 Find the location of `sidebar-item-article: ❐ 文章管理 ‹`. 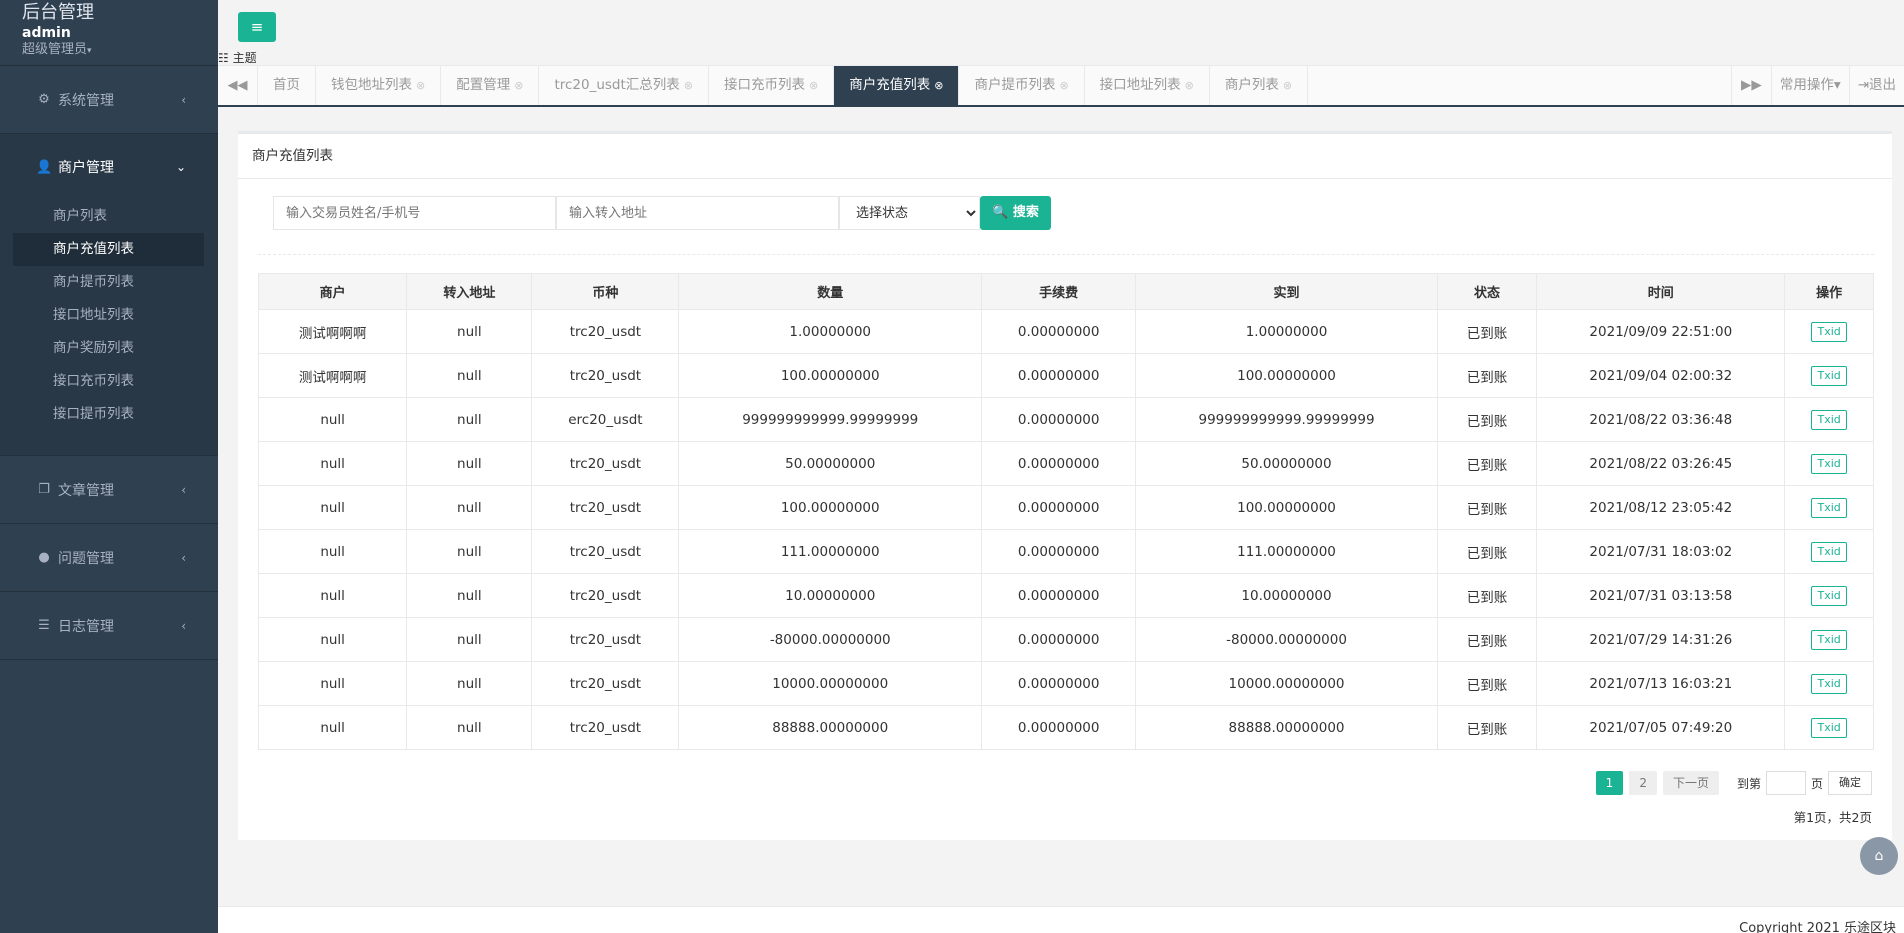

sidebar-item-article: ❐ 文章管理 ‹ is located at coordinates (109, 489).